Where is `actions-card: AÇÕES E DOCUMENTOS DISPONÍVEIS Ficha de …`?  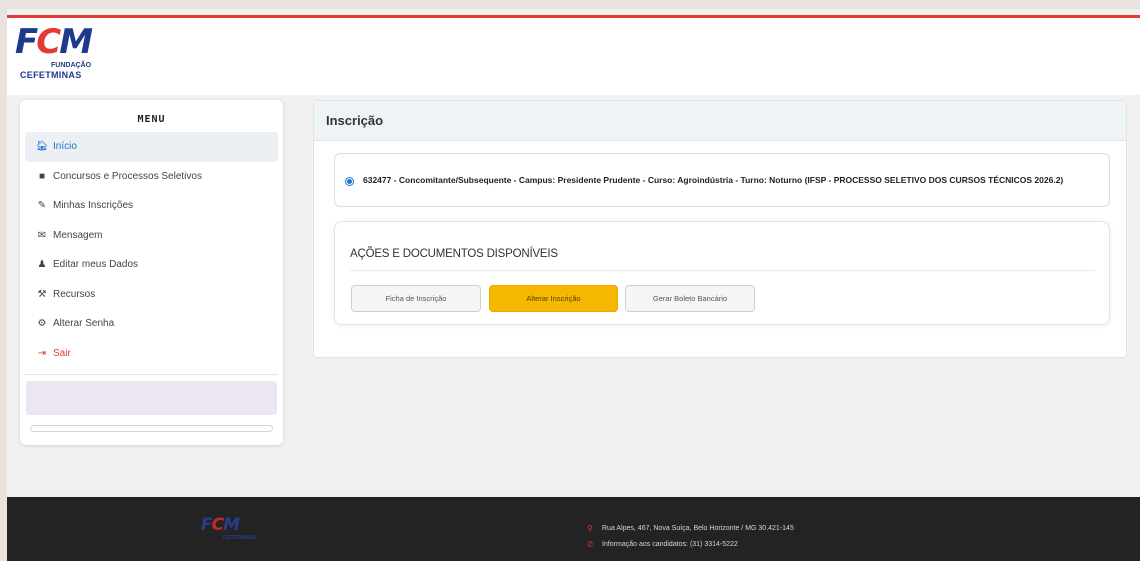 actions-card: AÇÕES E DOCUMENTOS DISPONÍVEIS Ficha de … is located at coordinates (722, 273).